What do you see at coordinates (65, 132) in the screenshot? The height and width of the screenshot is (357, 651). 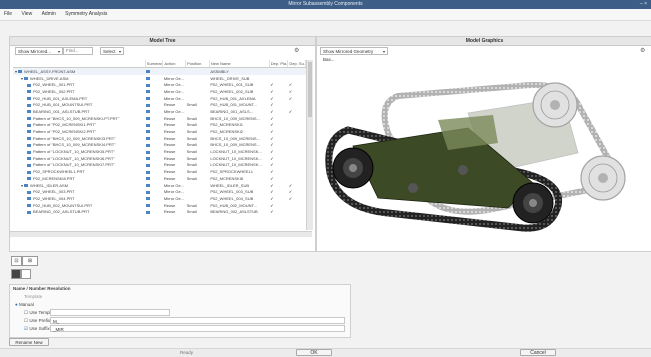 I see `tree-item-label: Pattern of "P02_MCRENSKI2.PRT"` at bounding box center [65, 132].